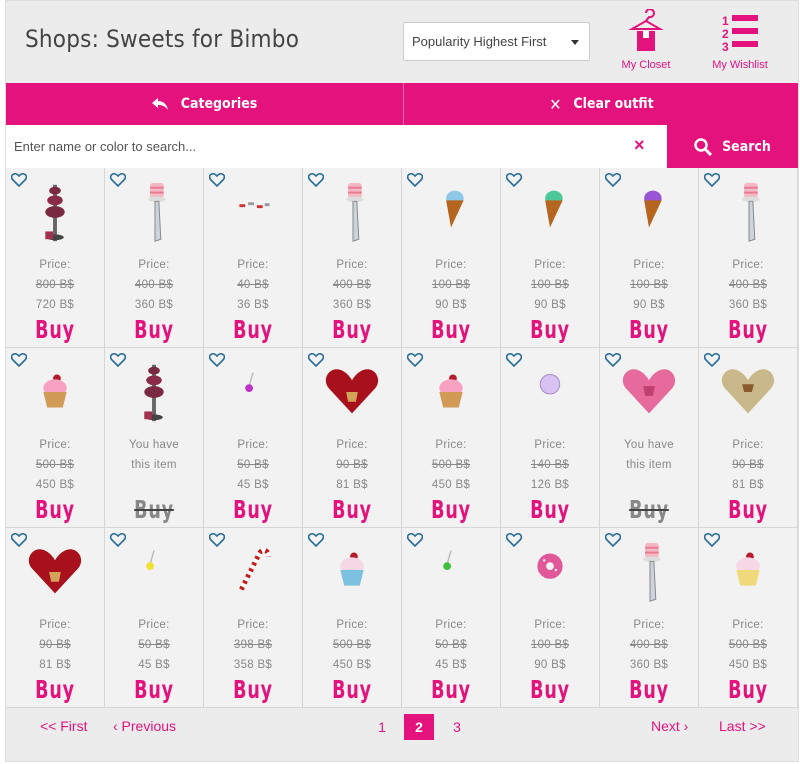 This screenshot has height=764, width=800. I want to click on sale-price: 90 B$, so click(649, 305).